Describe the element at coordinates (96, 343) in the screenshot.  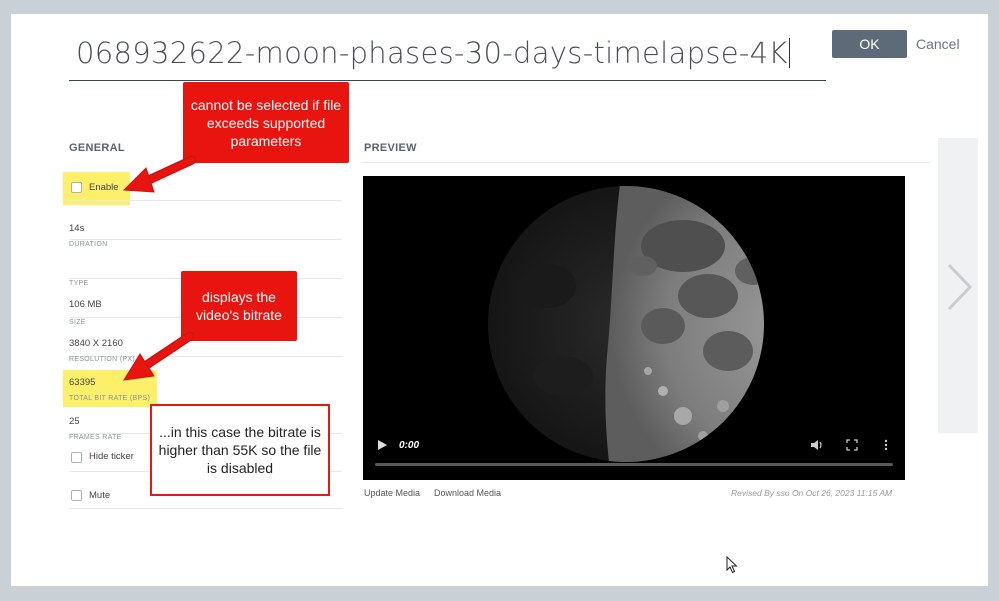
I see `resolution-value: 3840 X 2160` at that location.